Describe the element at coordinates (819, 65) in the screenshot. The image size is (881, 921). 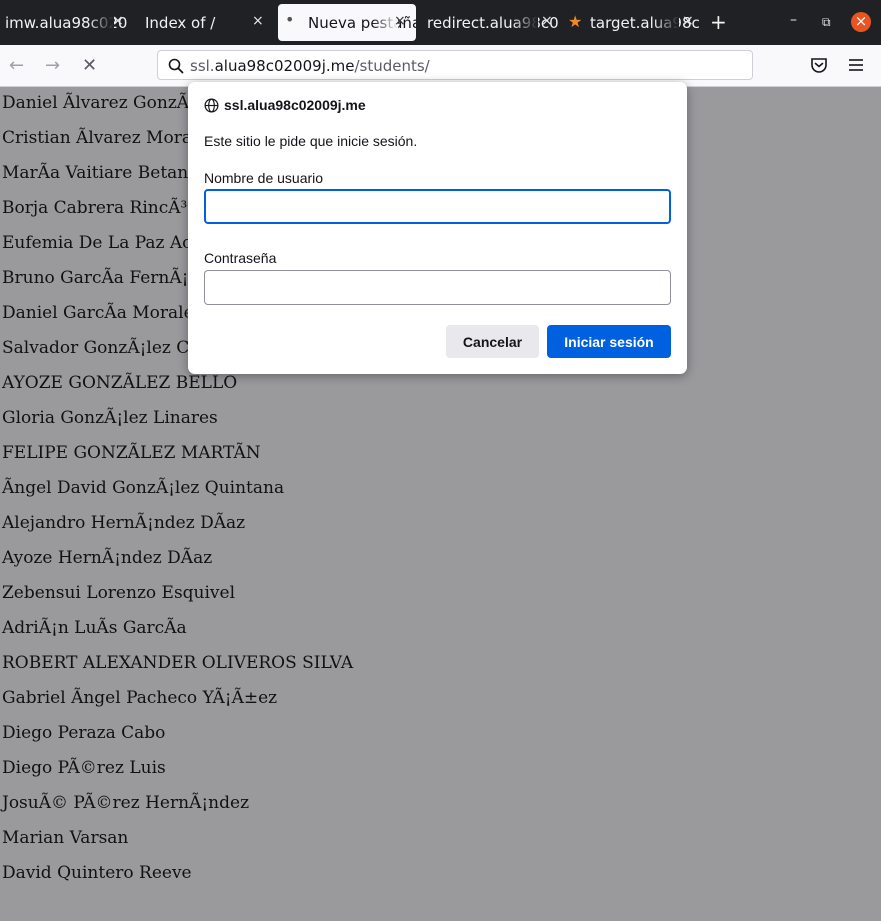
I see `pocket-icon` at that location.